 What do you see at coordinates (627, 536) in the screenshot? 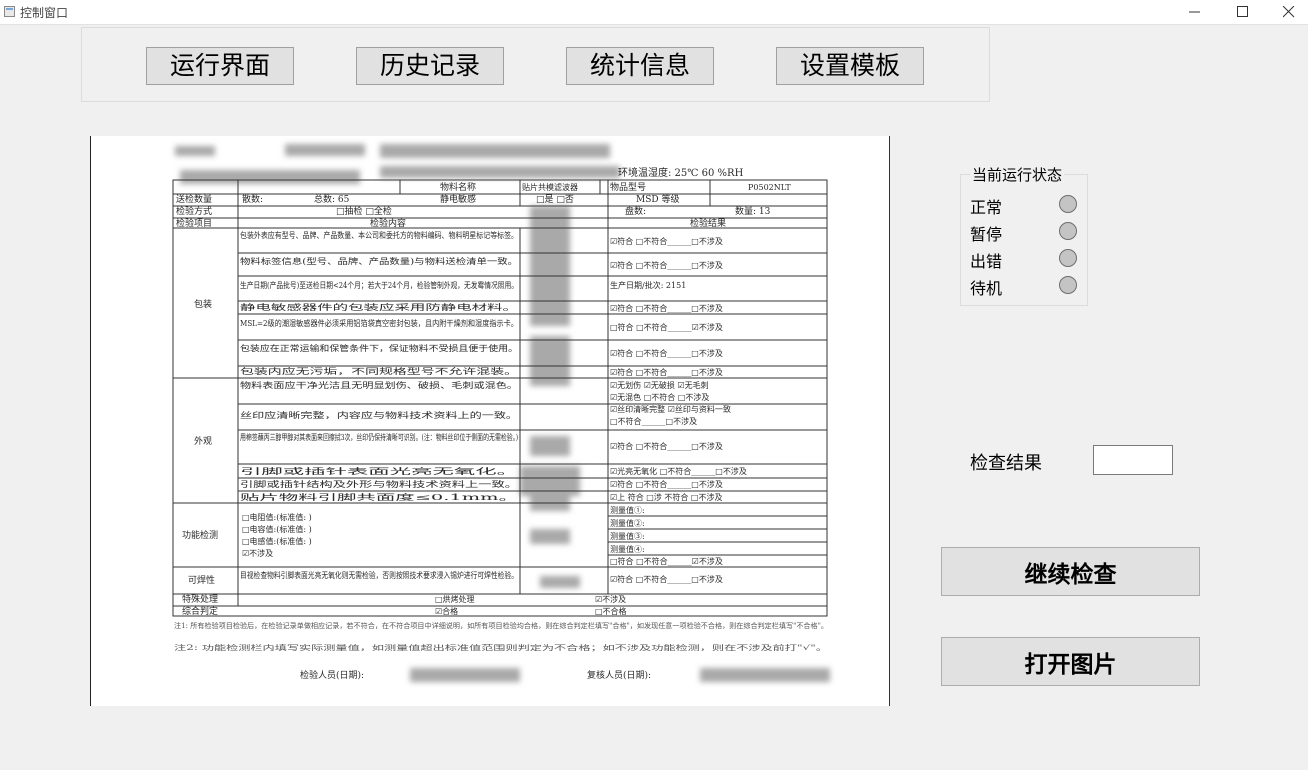
I see `form-m3: 测量值③:` at bounding box center [627, 536].